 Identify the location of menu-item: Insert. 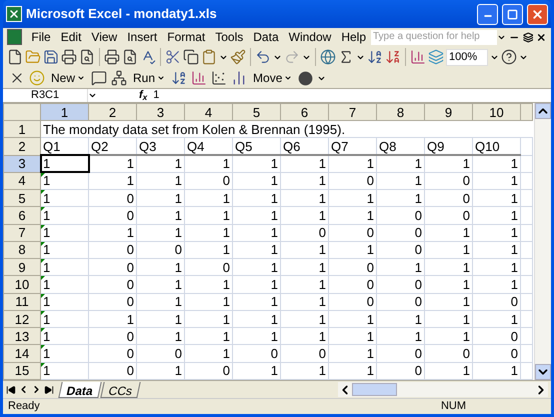
(142, 37).